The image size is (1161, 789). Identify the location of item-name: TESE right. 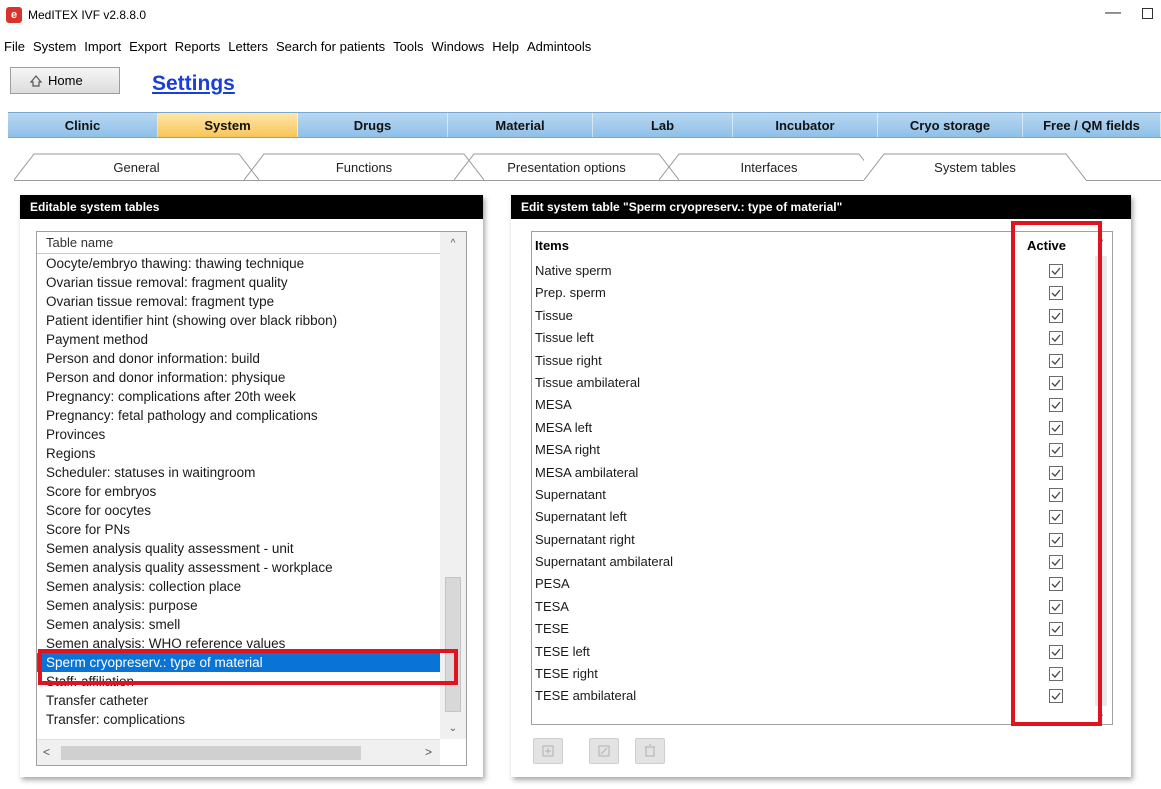
(566, 674).